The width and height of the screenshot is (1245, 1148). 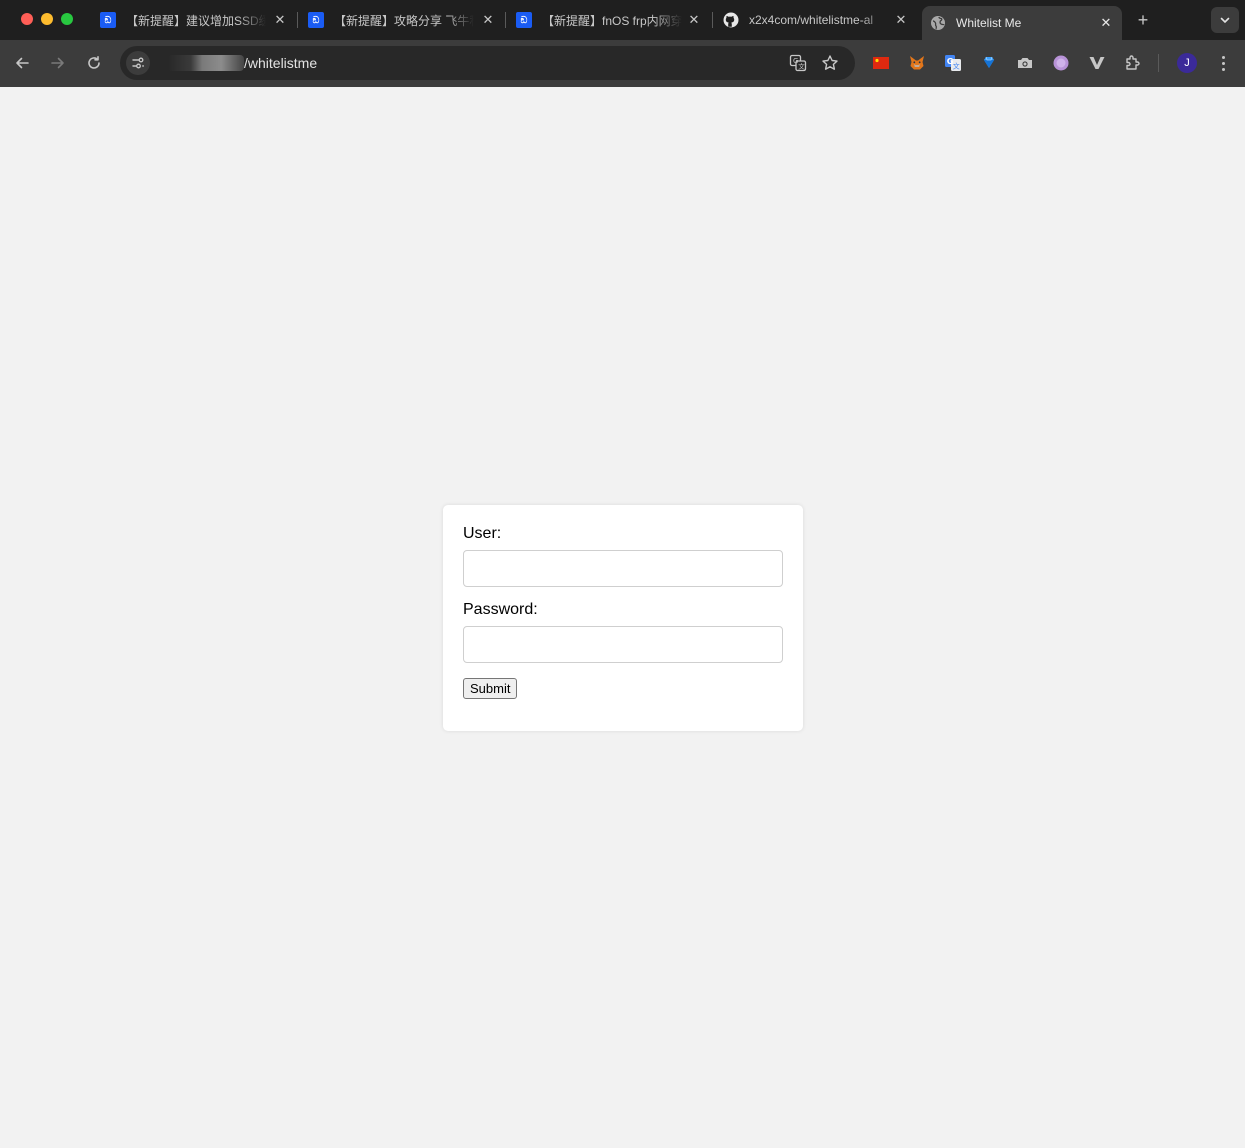 I want to click on url-text: /whitelistme, so click(x=242, y=63).